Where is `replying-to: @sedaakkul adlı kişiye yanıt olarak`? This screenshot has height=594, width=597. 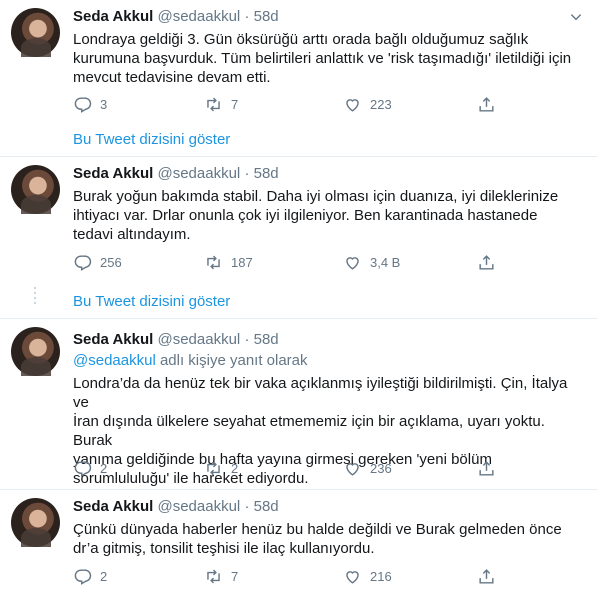
replying-to: @sedaakkul adlı kişiye yanıt olarak is located at coordinates (190, 360).